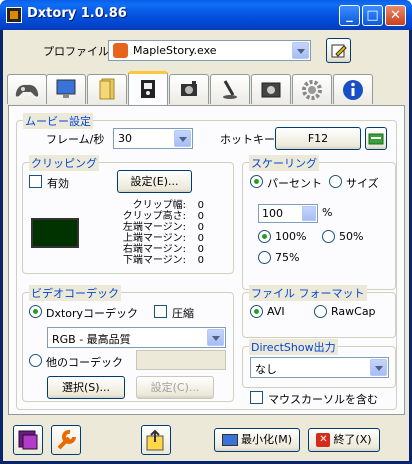  I want to click on tab-settings, so click(312, 89).